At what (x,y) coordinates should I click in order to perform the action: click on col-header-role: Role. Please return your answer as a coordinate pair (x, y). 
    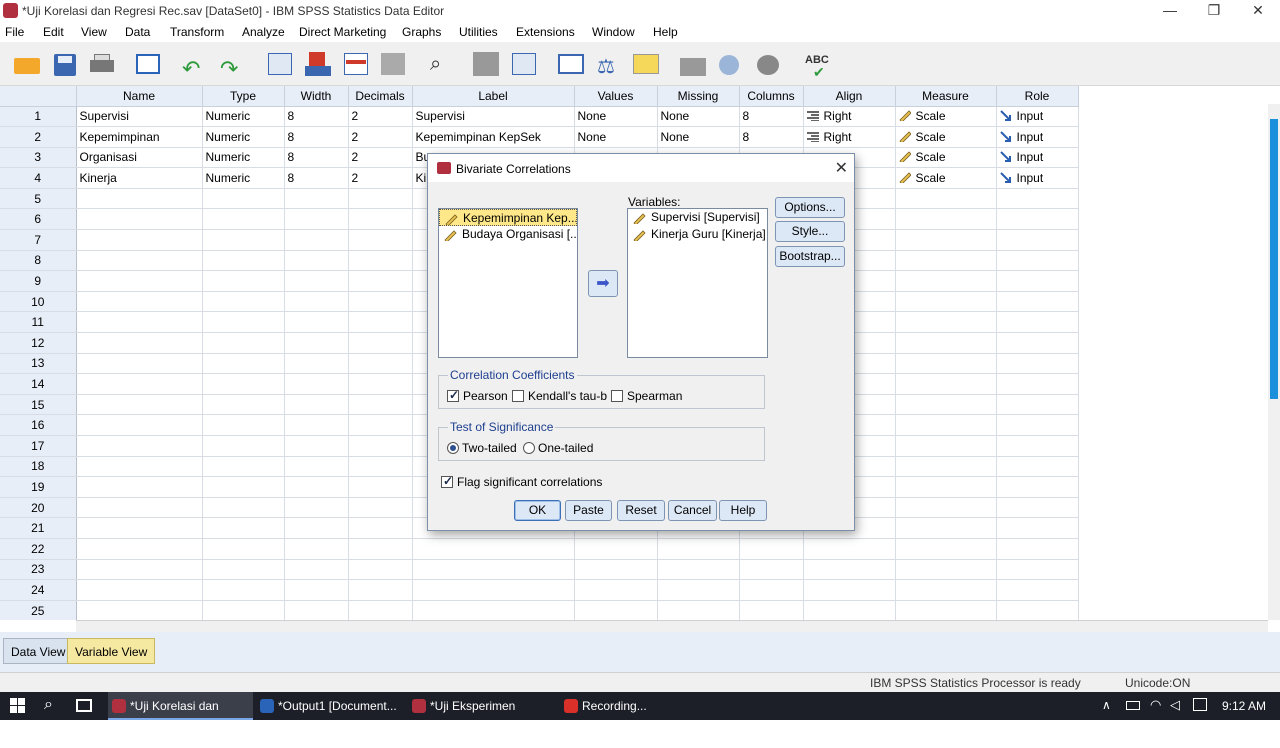
    Looking at the image, I should click on (1037, 96).